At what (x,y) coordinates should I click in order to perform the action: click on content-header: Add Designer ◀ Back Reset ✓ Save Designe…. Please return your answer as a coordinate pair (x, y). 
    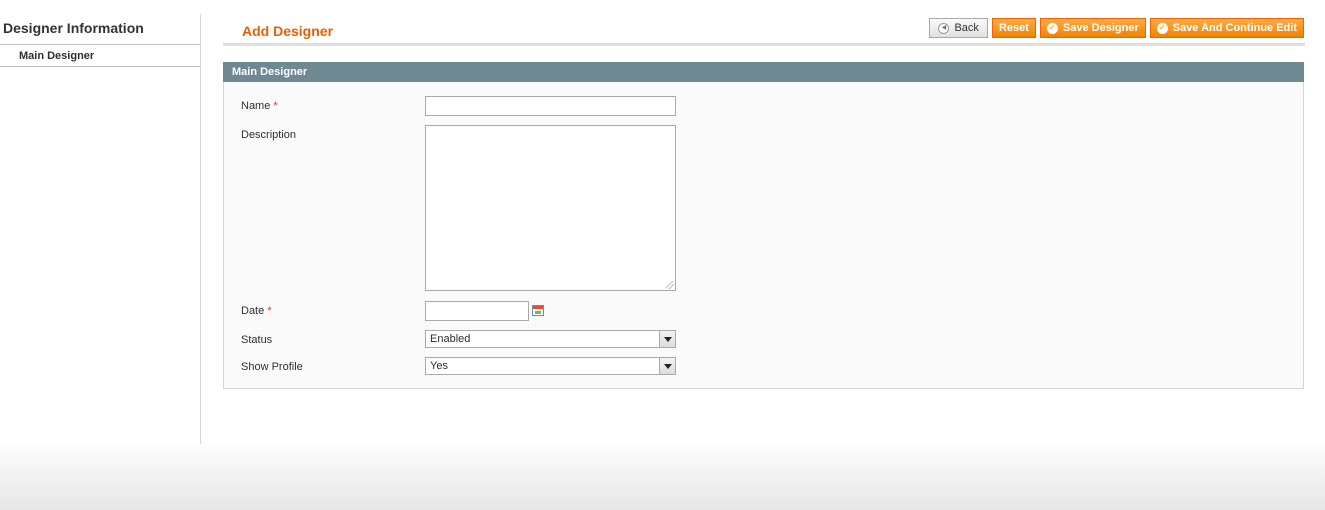
    Looking at the image, I should click on (764, 30).